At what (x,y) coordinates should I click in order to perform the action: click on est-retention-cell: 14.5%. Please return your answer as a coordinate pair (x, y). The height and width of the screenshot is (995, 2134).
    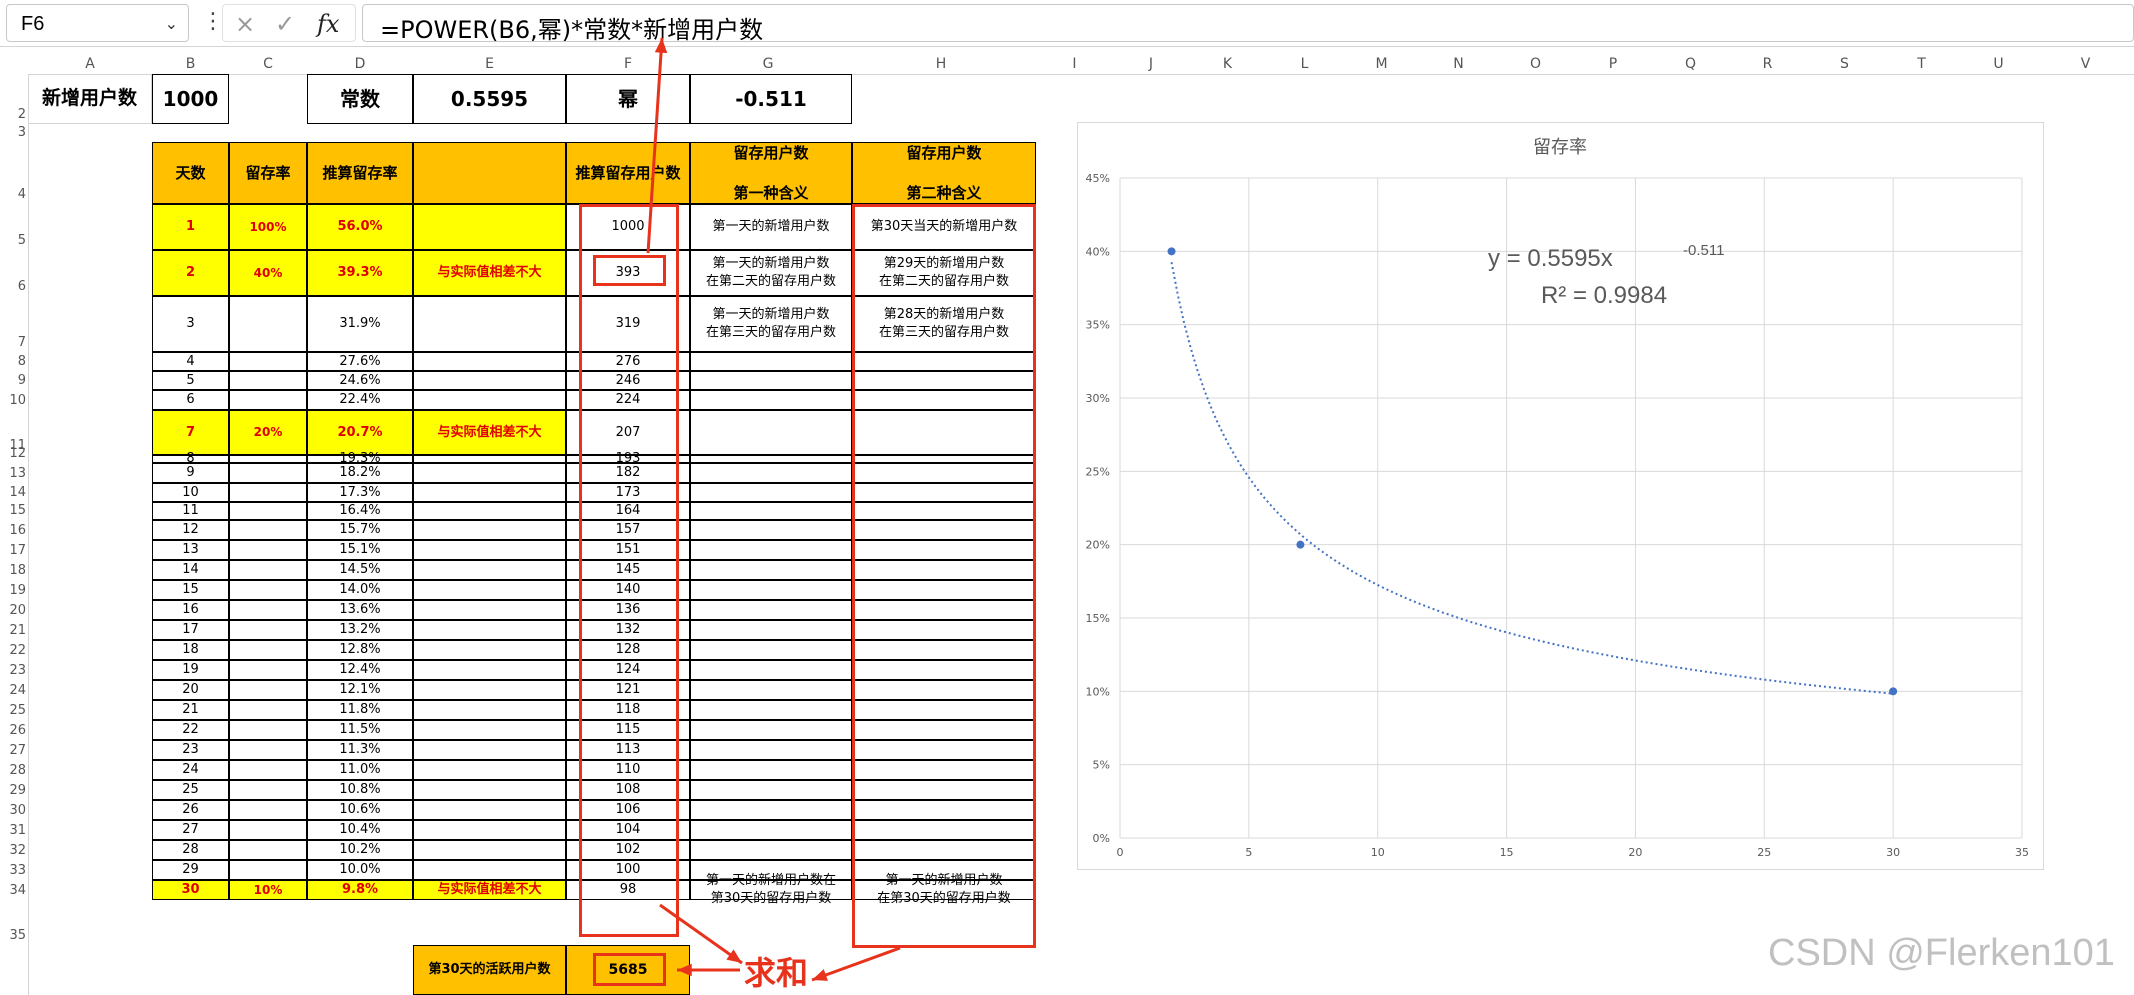
    Looking at the image, I should click on (360, 570).